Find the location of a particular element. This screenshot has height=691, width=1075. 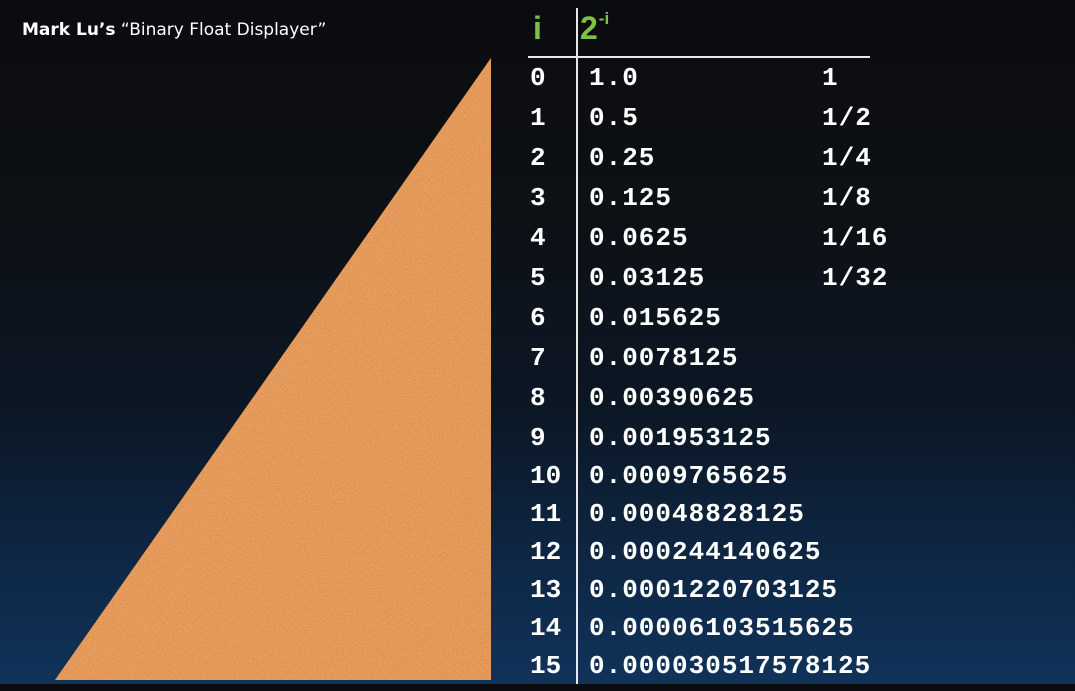

row-fraction: 1/8 is located at coordinates (847, 198).